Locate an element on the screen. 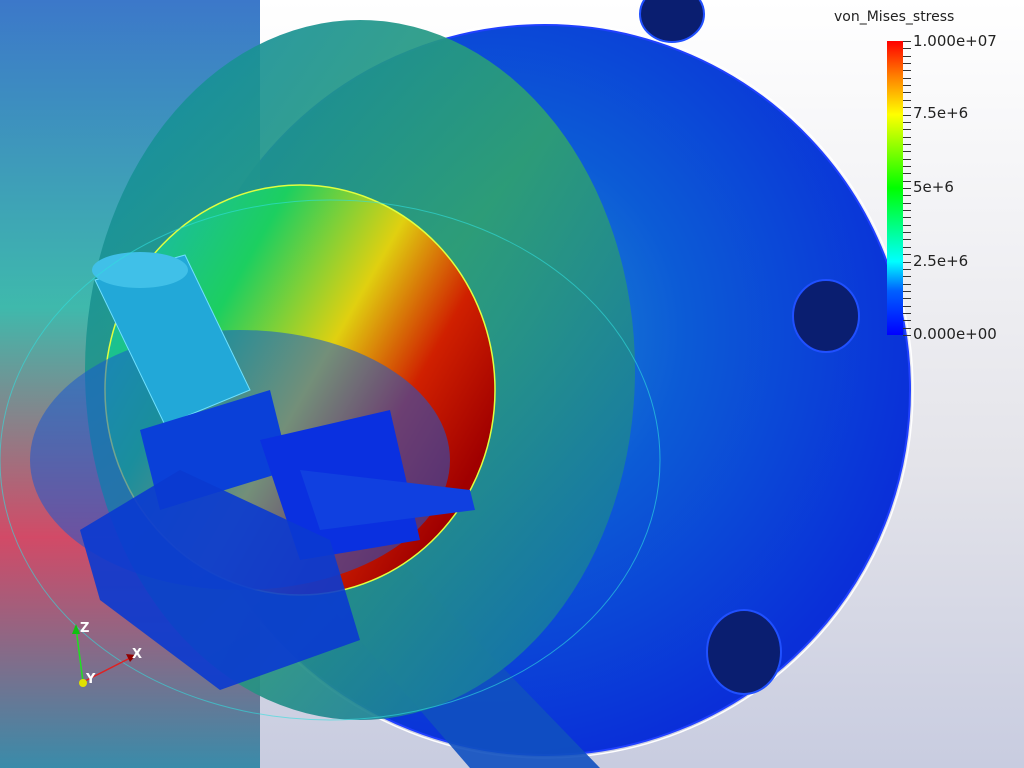  colorbar is located at coordinates (895, 188).